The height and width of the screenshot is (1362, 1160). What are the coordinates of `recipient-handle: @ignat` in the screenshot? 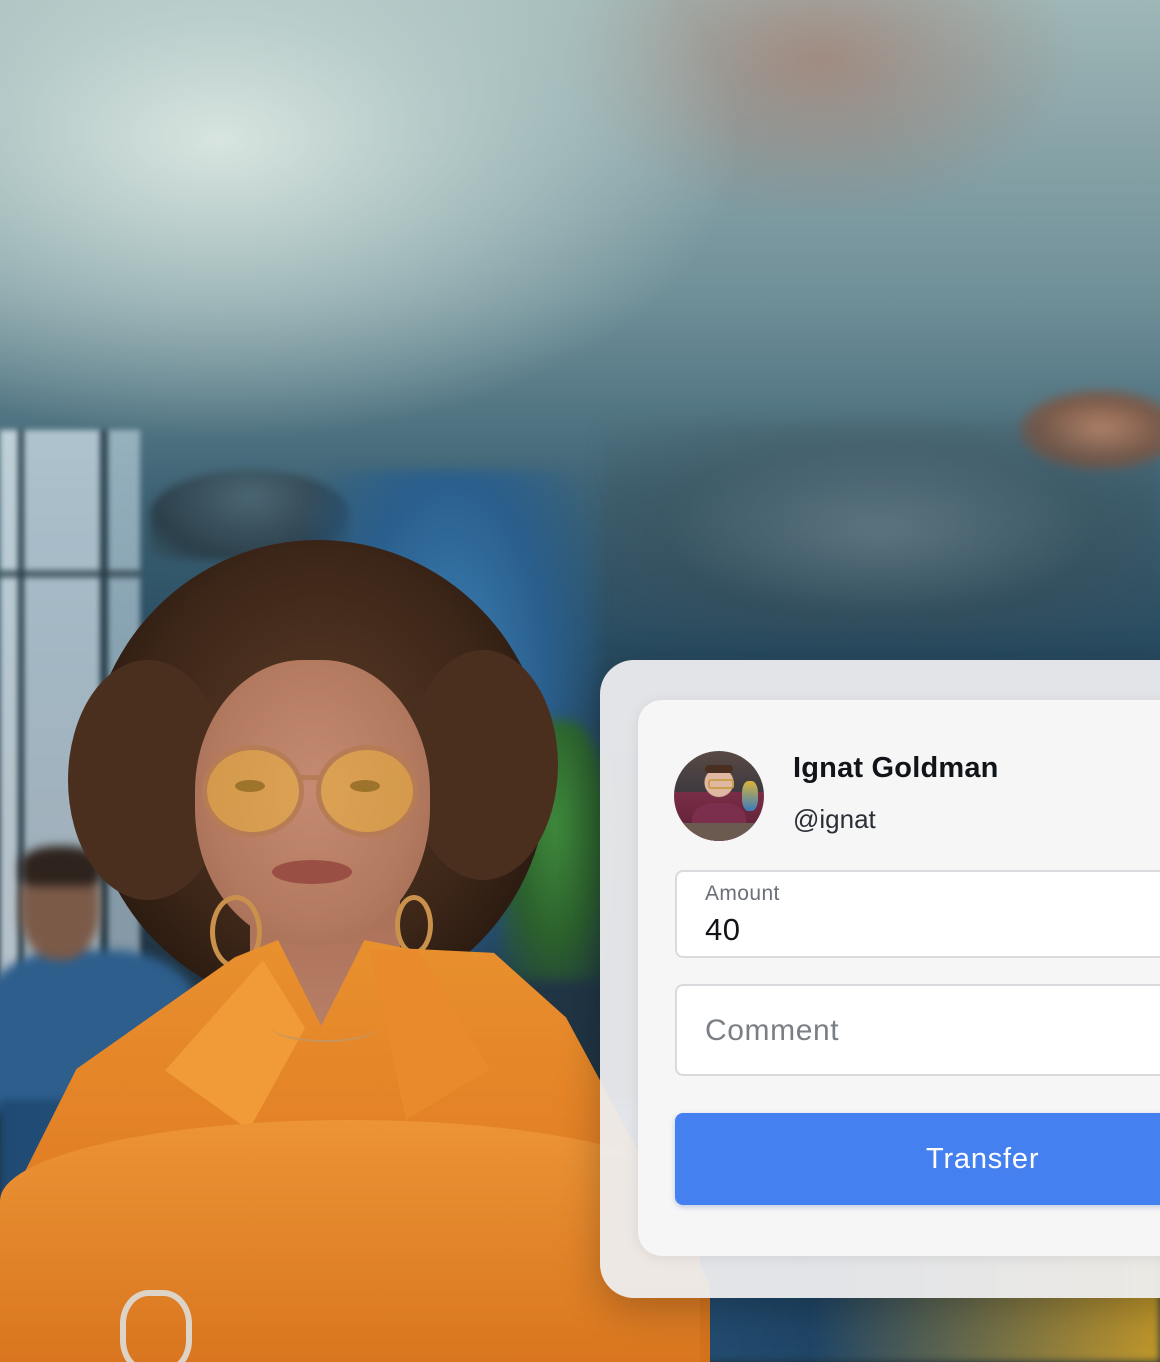 It's located at (834, 819).